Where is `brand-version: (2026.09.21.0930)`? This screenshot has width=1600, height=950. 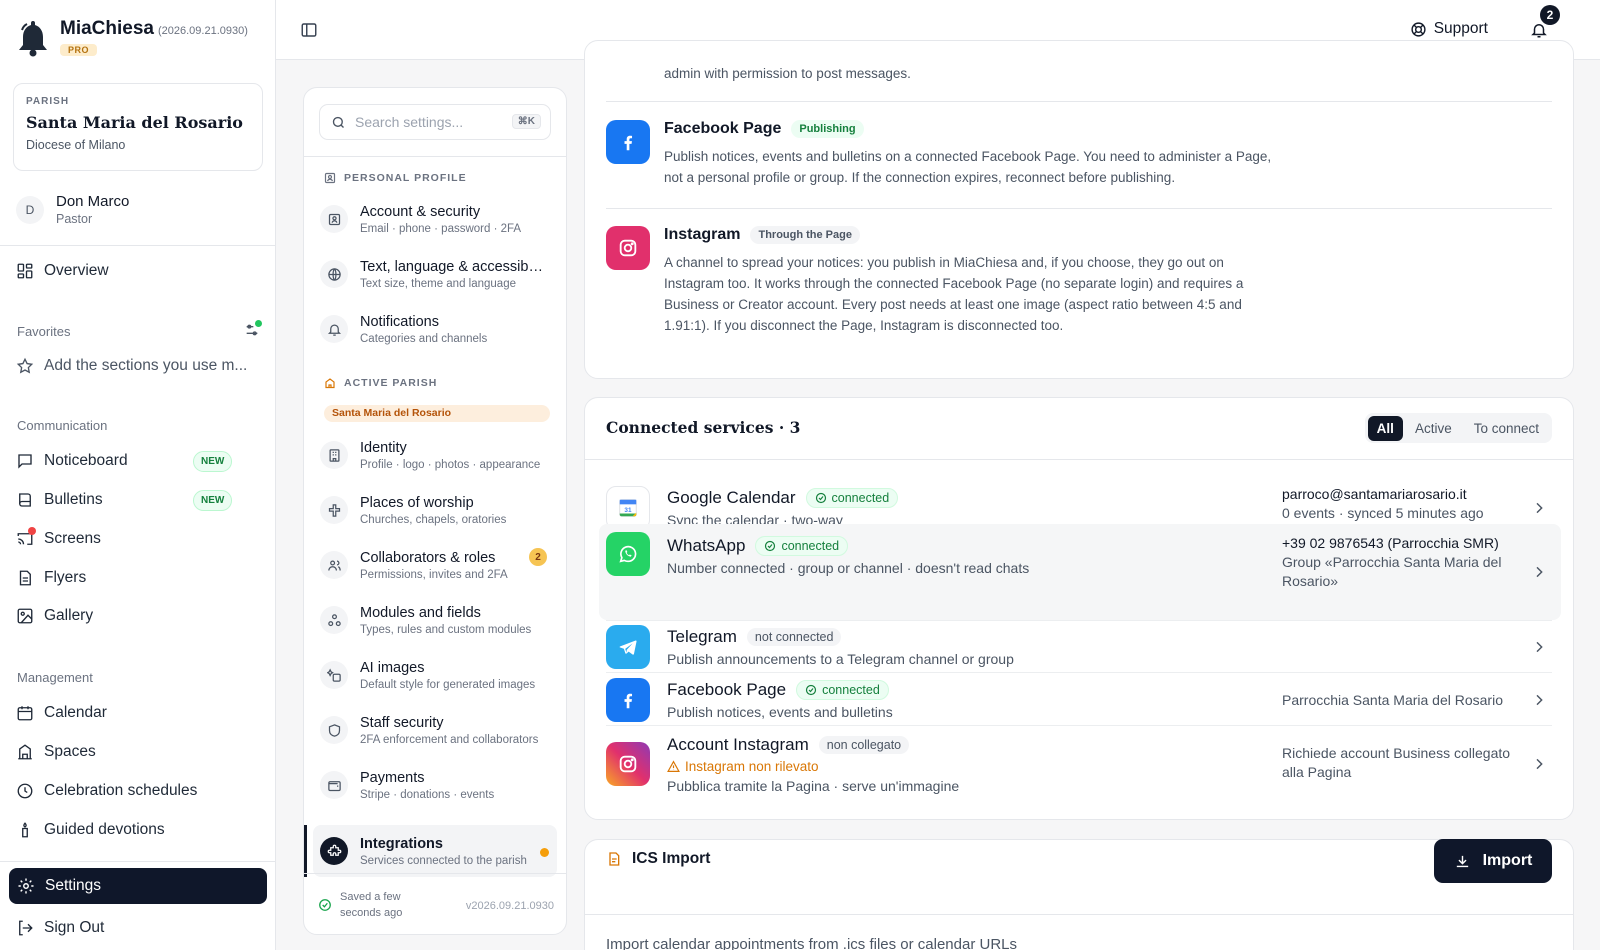 brand-version: (2026.09.21.0930) is located at coordinates (202, 31).